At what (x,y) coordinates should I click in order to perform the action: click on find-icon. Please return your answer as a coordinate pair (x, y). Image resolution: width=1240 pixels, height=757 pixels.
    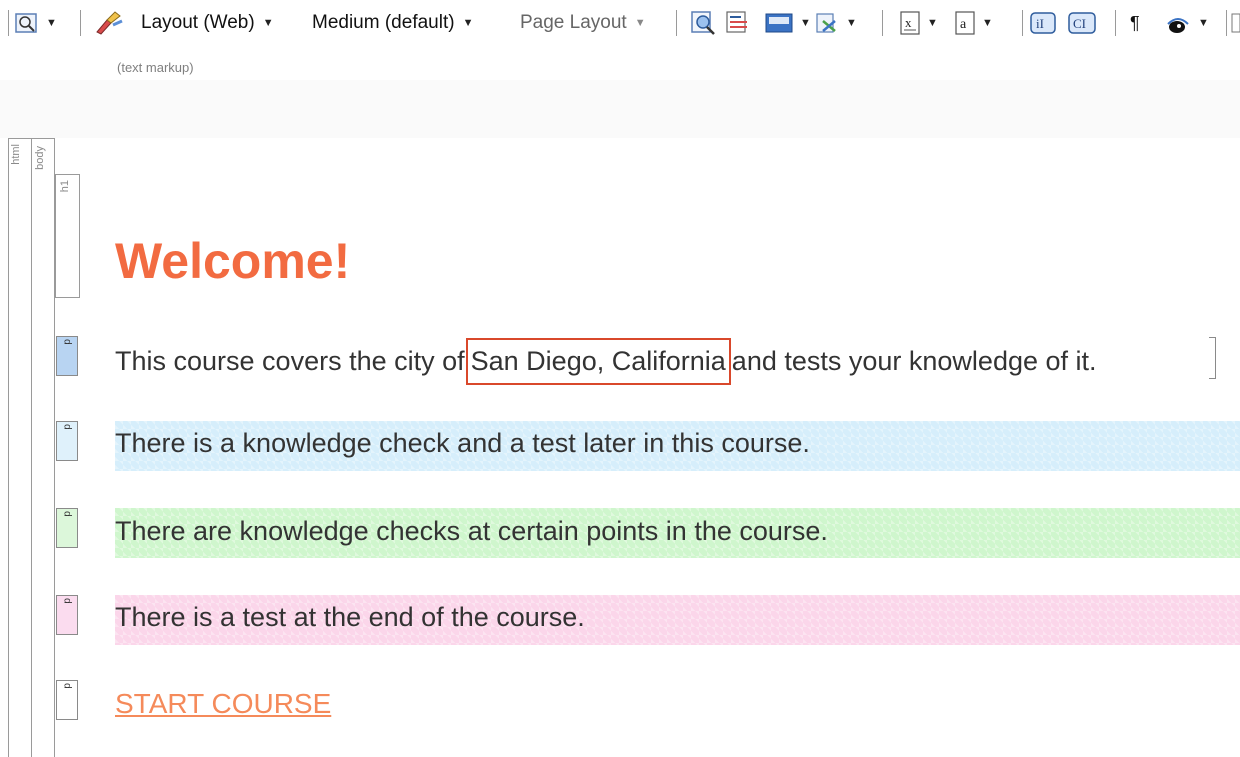
    Looking at the image, I should click on (703, 23).